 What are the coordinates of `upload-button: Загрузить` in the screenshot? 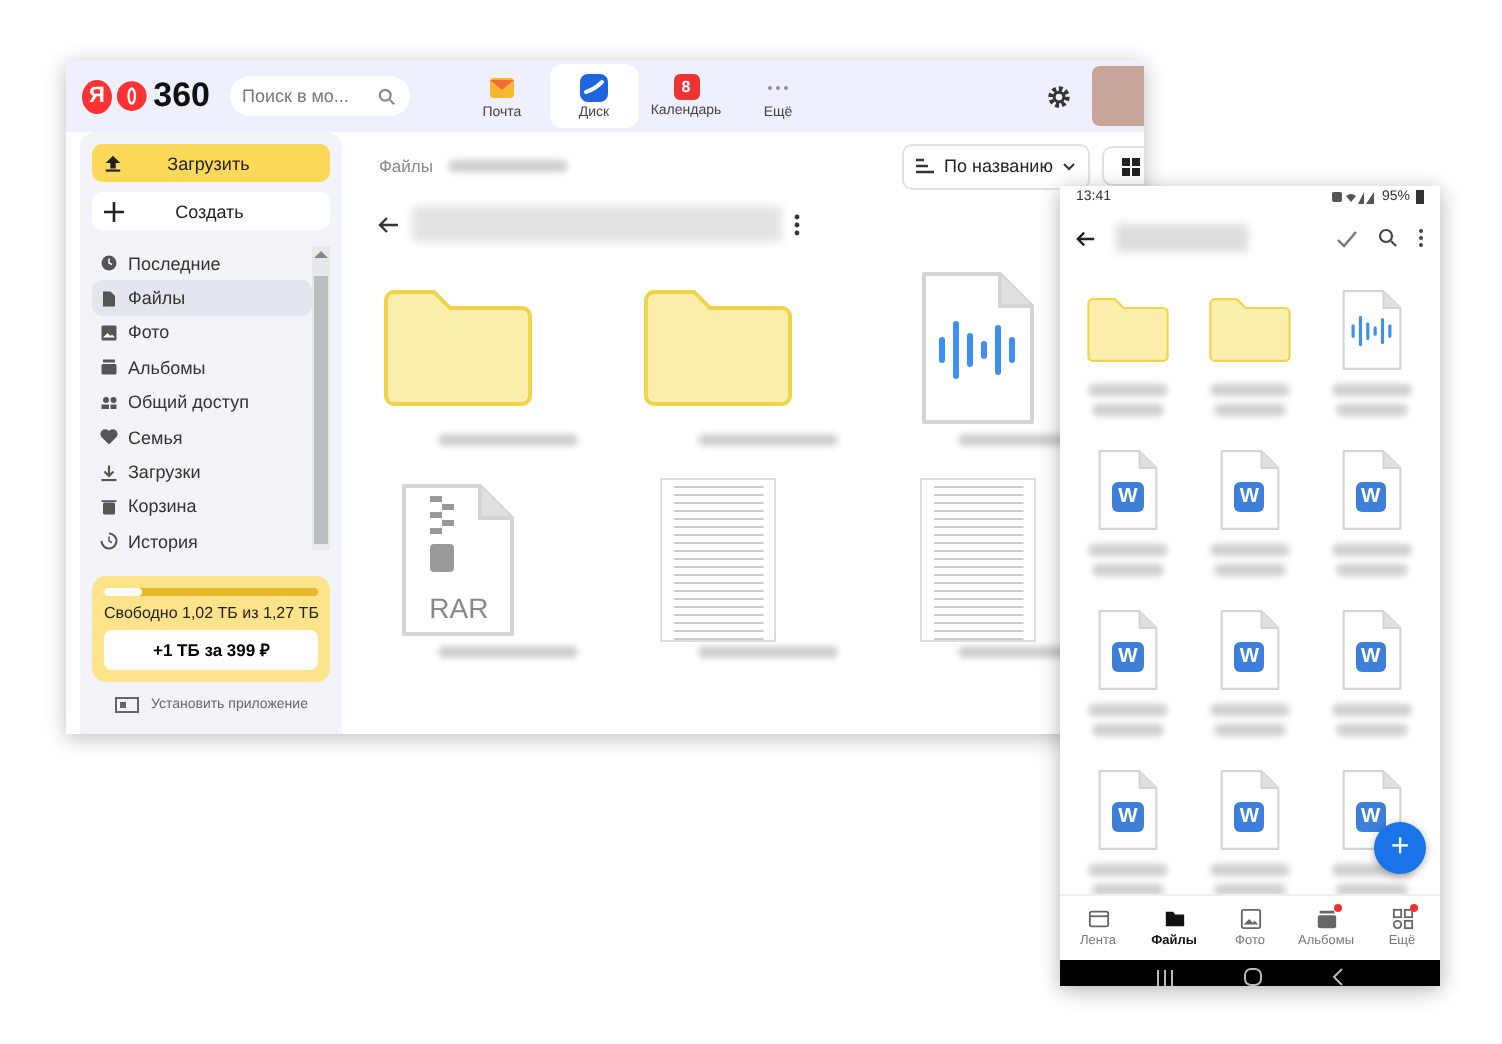 It's located at (211, 163).